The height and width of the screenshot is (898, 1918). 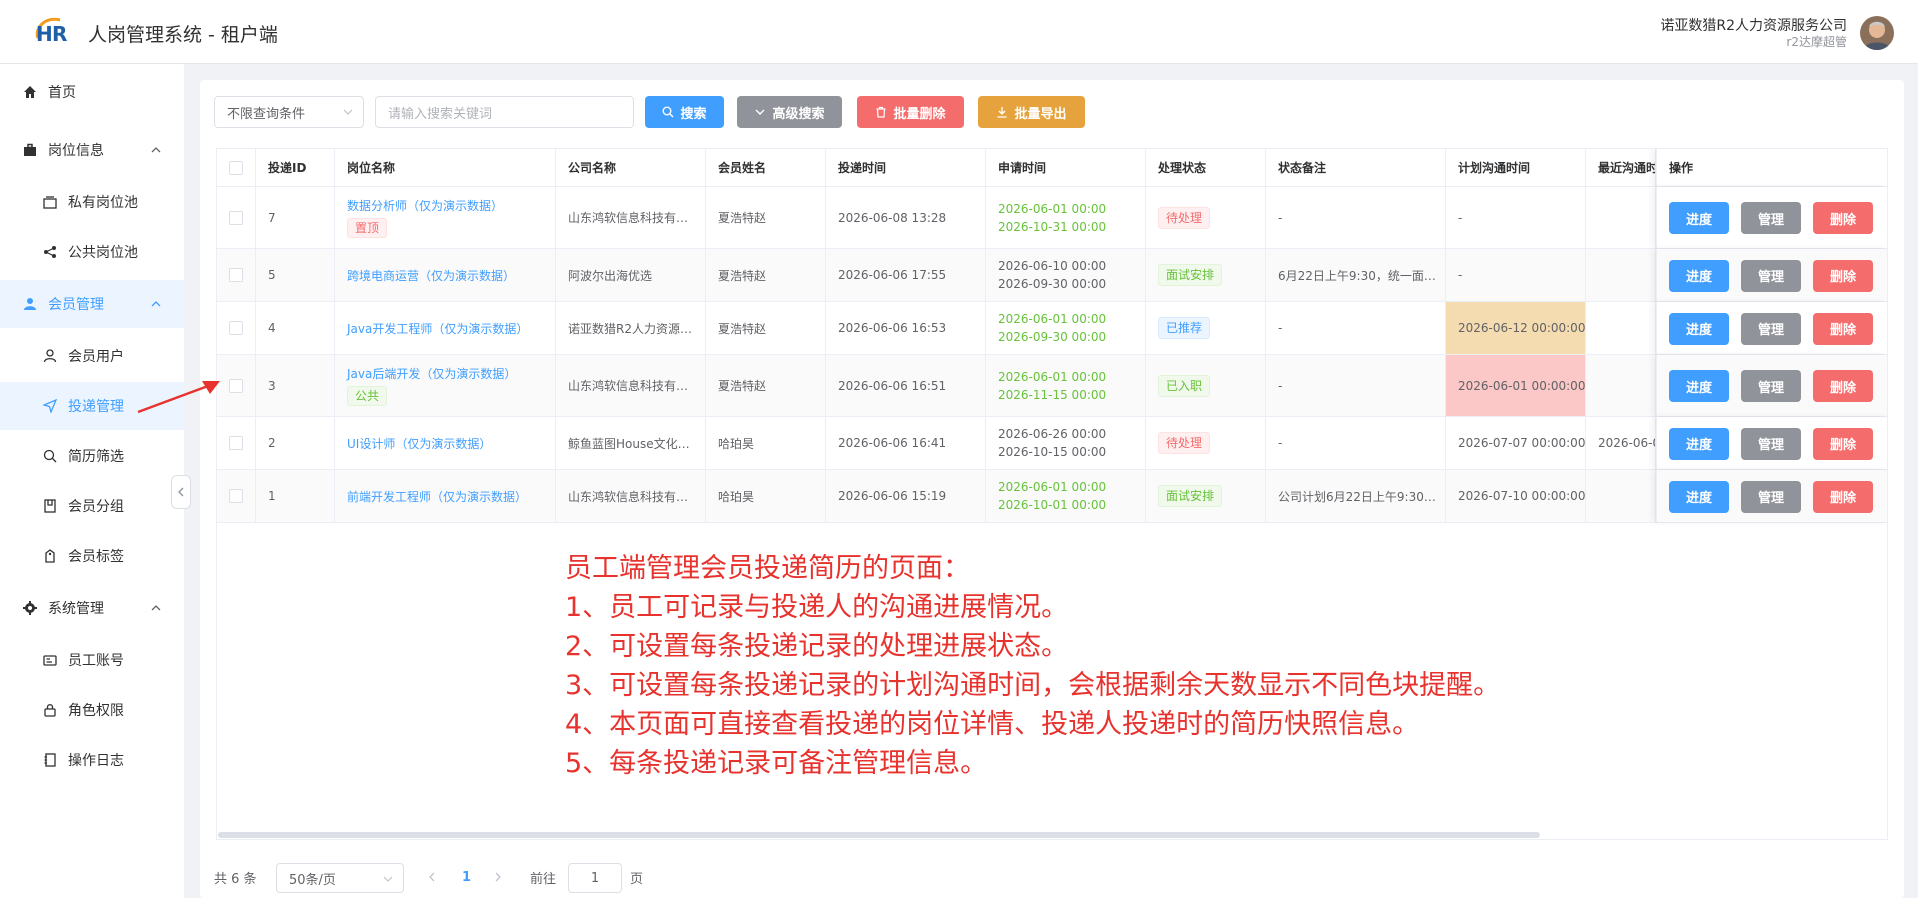 I want to click on search-input: 请输入搜索关键词, so click(x=504, y=112).